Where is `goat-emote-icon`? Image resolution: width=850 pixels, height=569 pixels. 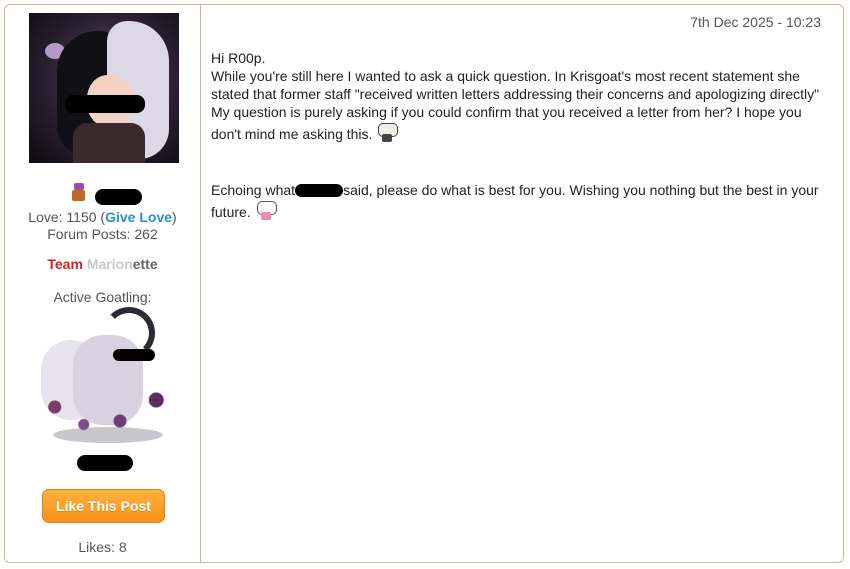 goat-emote-icon is located at coordinates (387, 132).